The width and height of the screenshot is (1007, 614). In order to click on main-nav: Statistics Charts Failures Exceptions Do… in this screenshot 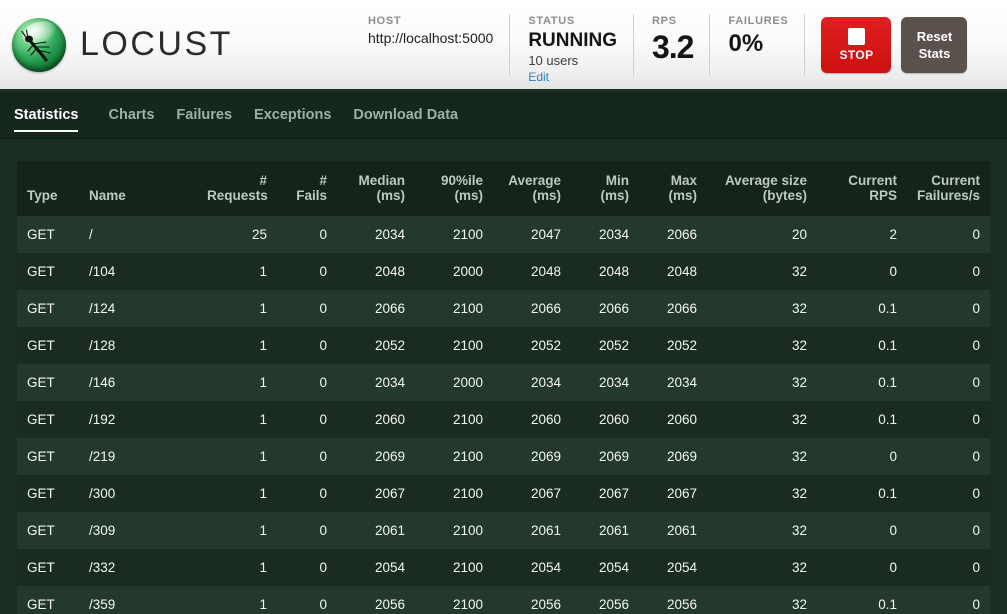, I will do `click(503, 115)`.